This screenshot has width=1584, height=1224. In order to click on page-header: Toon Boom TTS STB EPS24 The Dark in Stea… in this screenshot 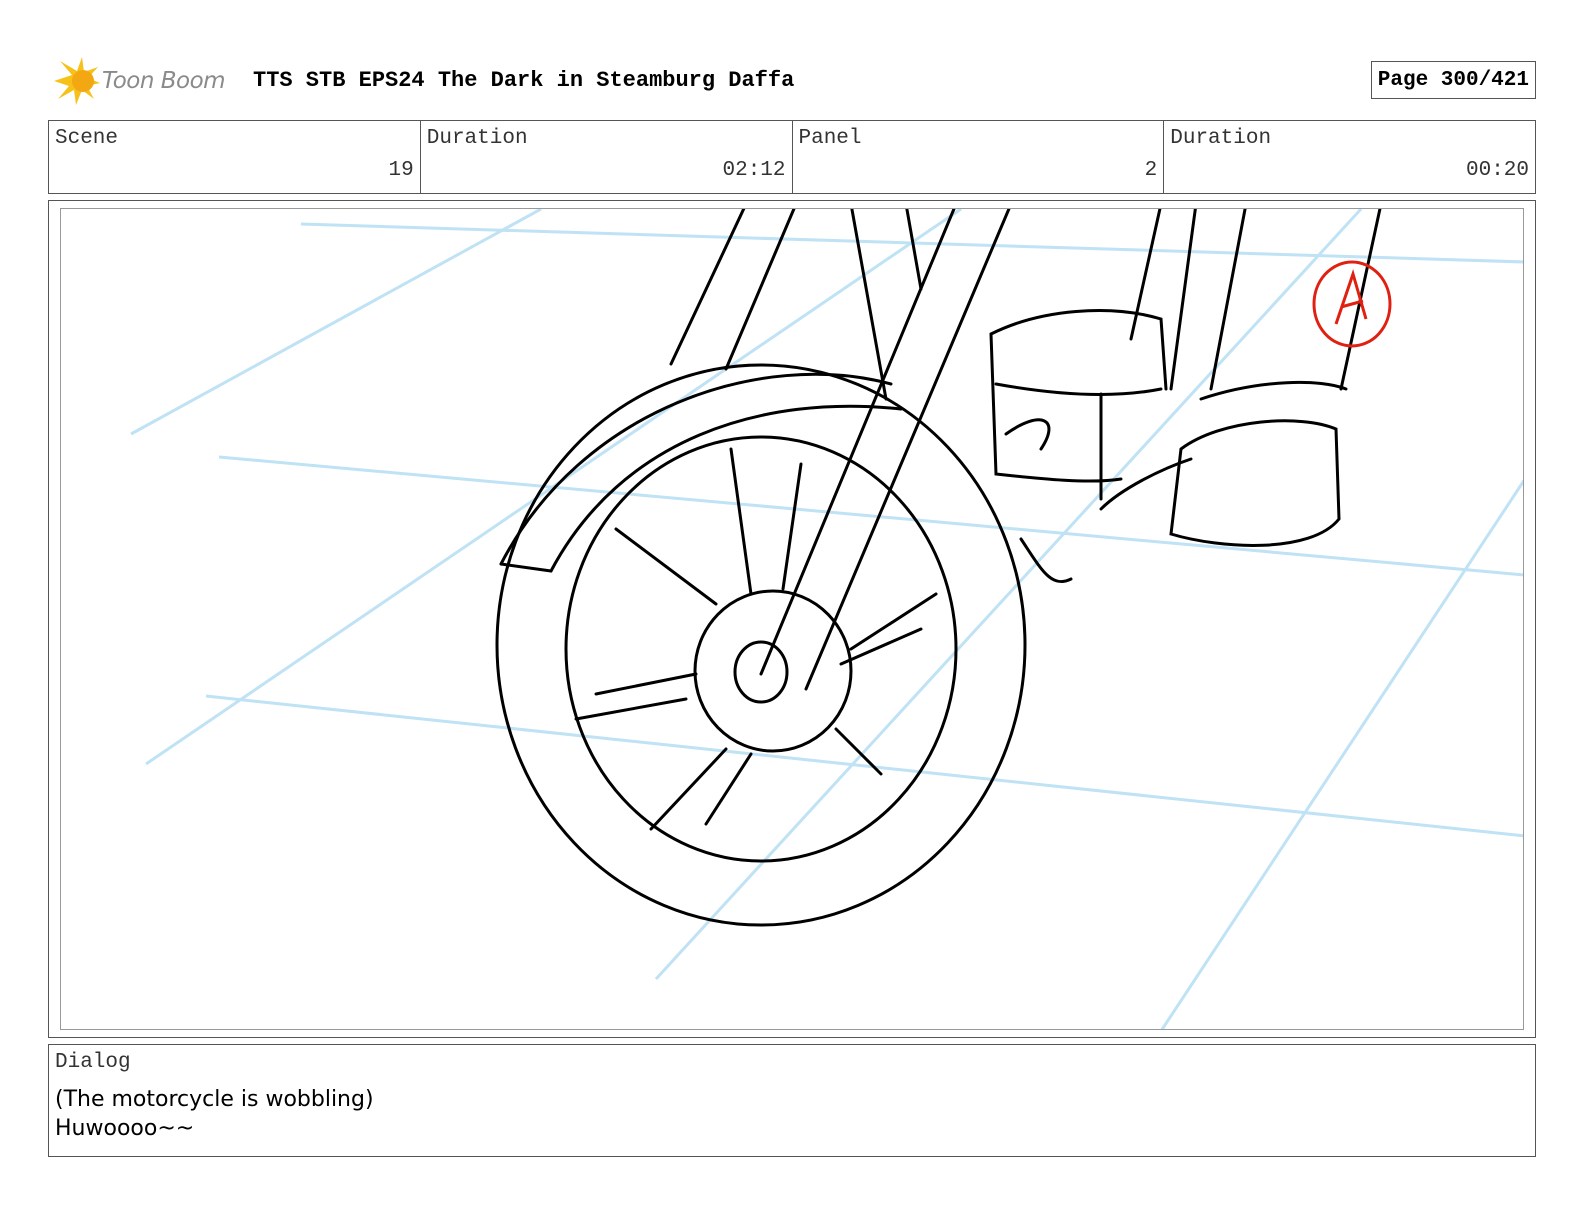, I will do `click(793, 81)`.